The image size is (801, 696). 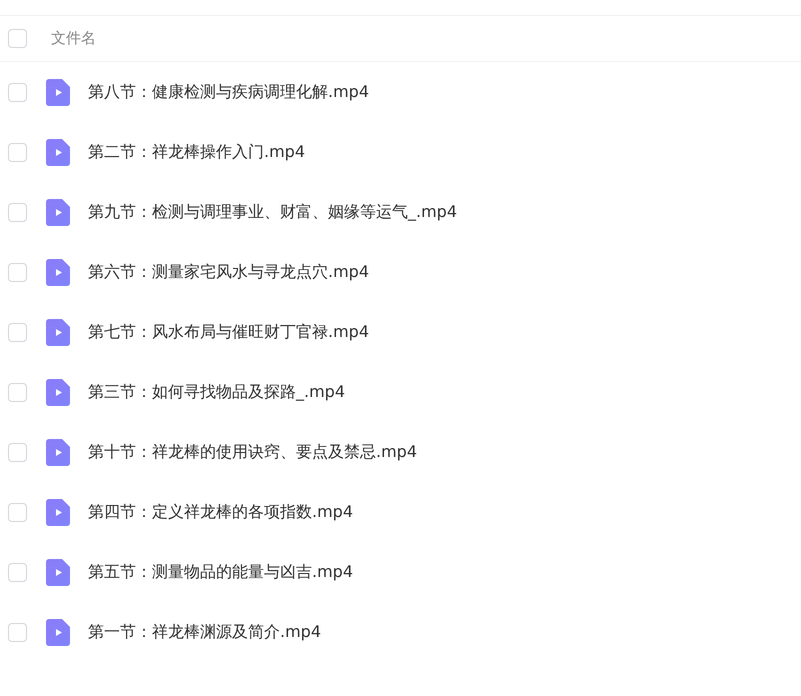 I want to click on file-name: 第三节：如何寻找物品及探路_.mp4, so click(x=217, y=392).